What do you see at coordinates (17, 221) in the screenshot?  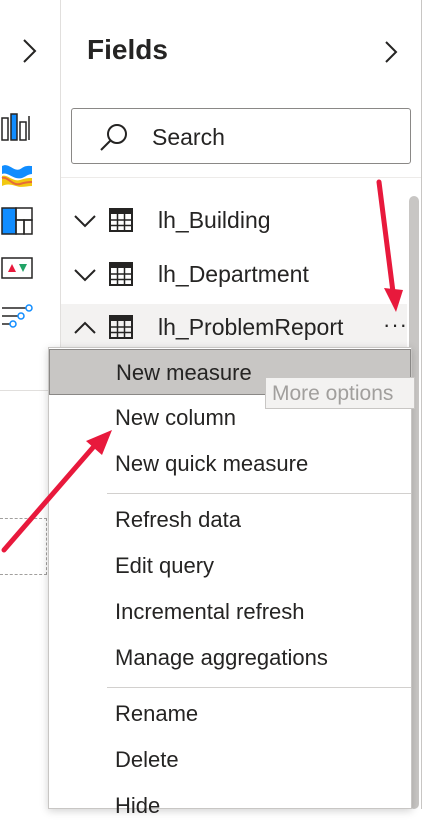 I see `treemap-icon` at bounding box center [17, 221].